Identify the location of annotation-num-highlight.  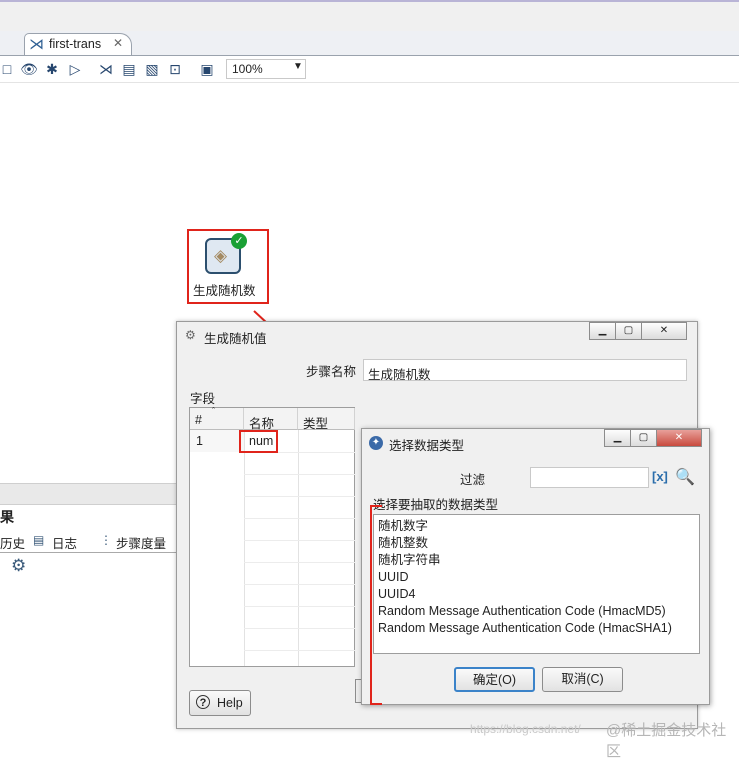
(258, 441).